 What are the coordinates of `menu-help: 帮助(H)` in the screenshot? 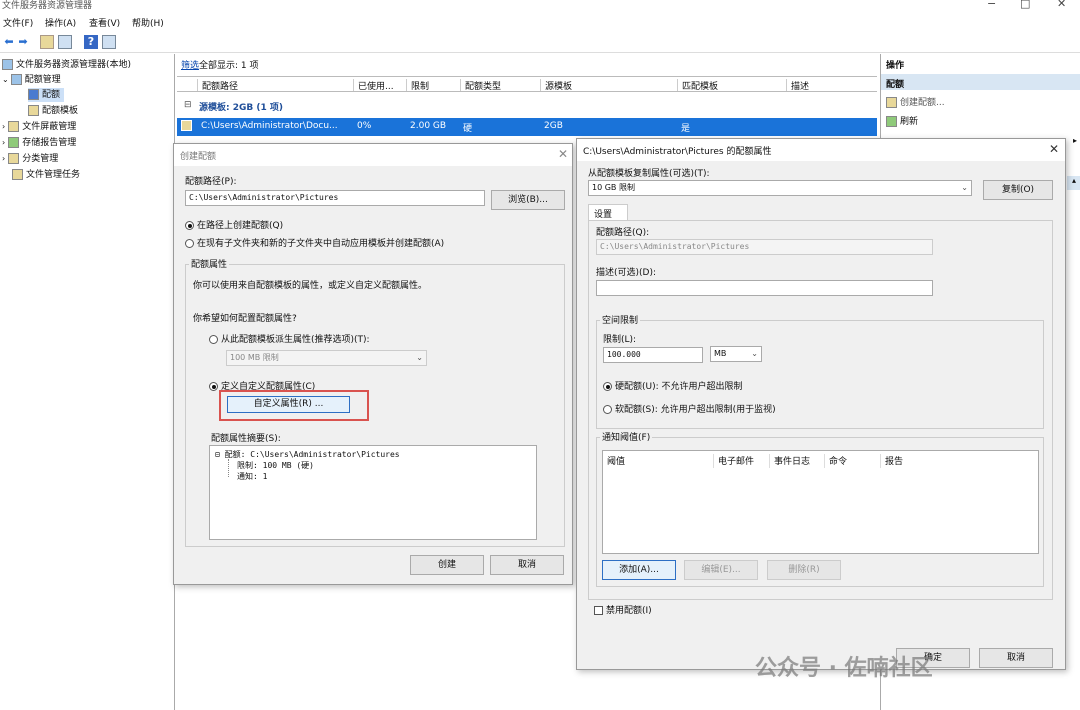 It's located at (148, 22).